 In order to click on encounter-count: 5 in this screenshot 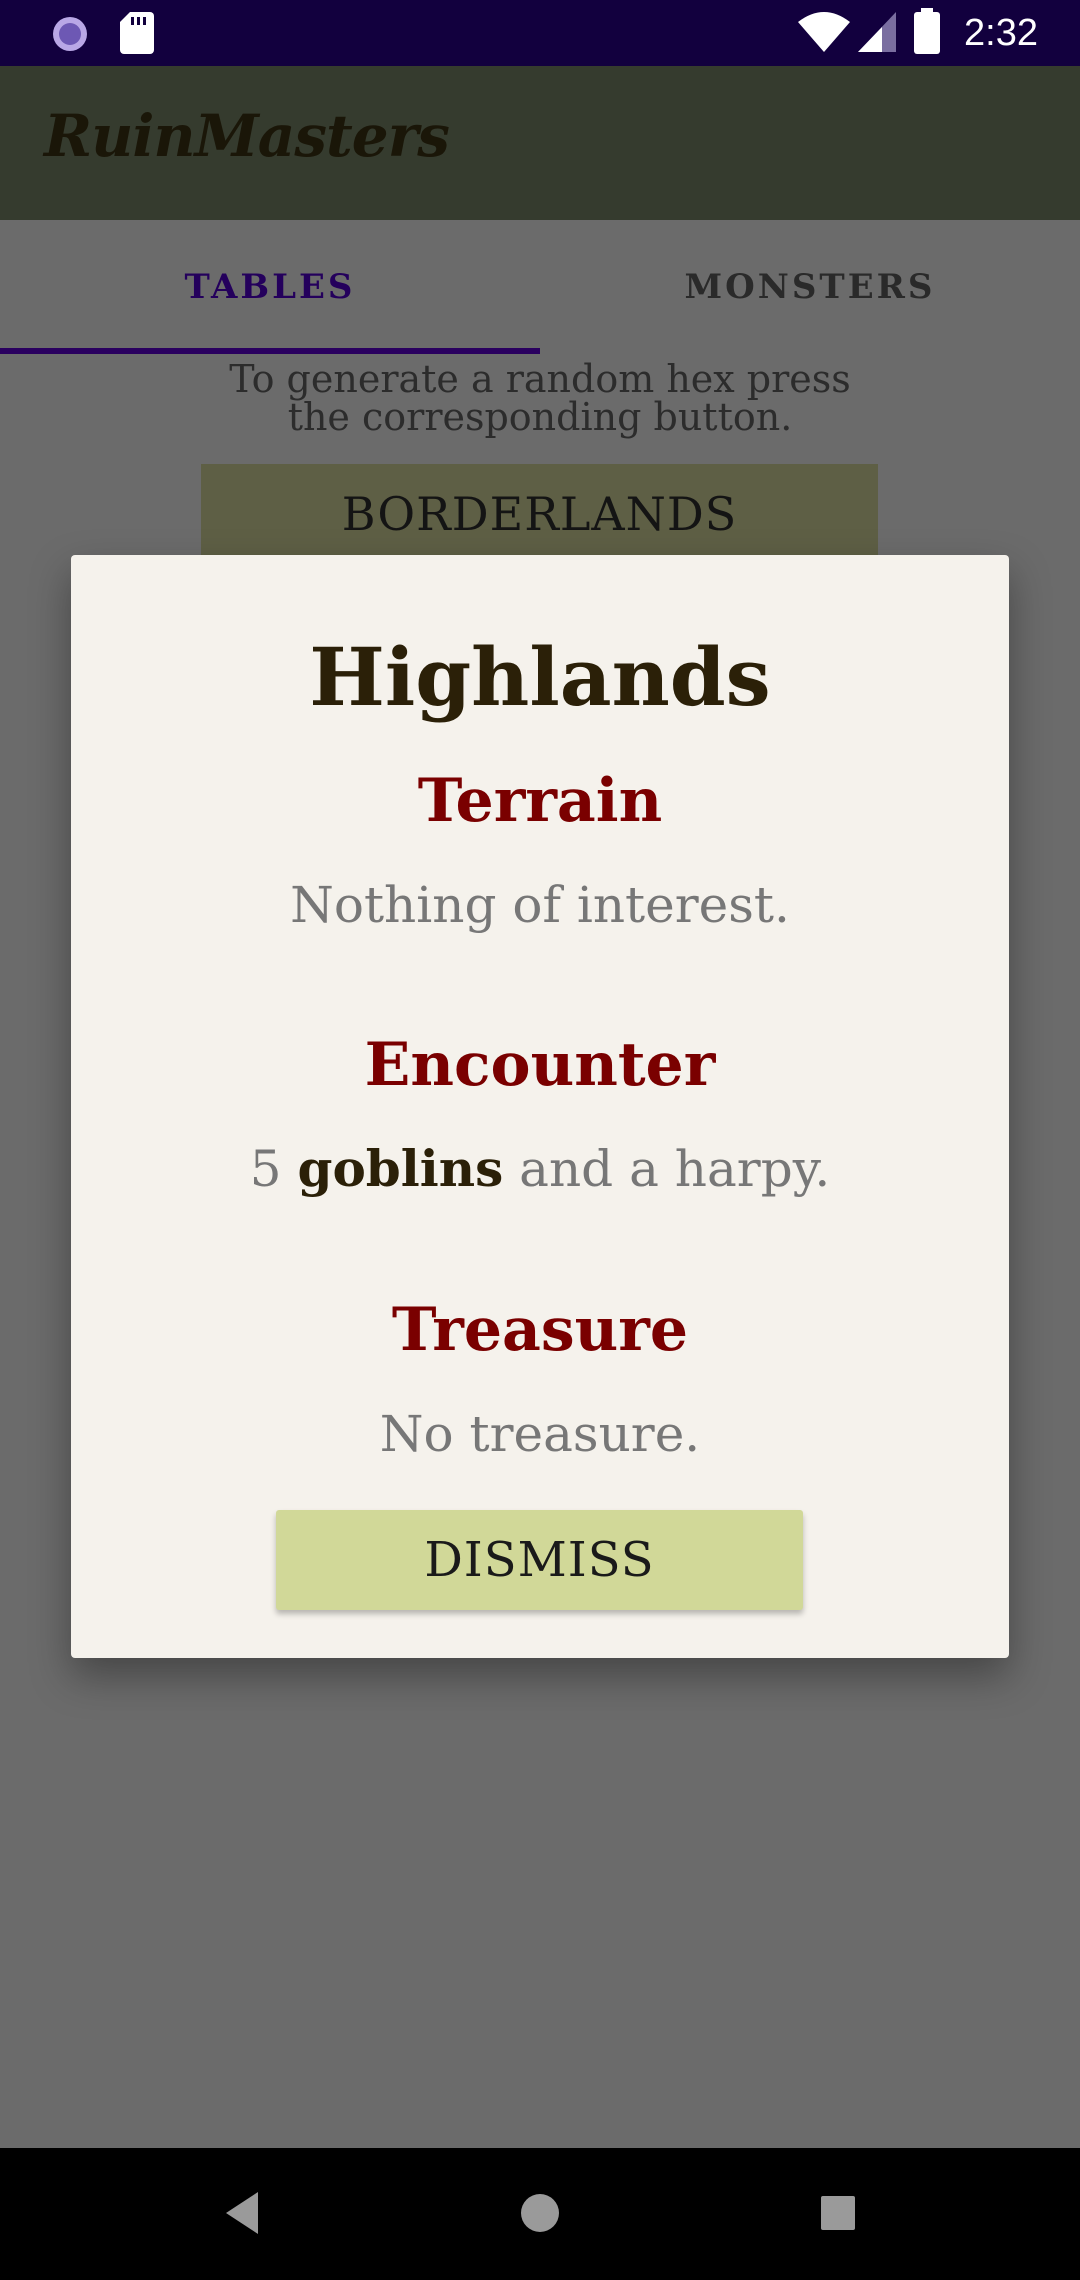, I will do `click(265, 1169)`.